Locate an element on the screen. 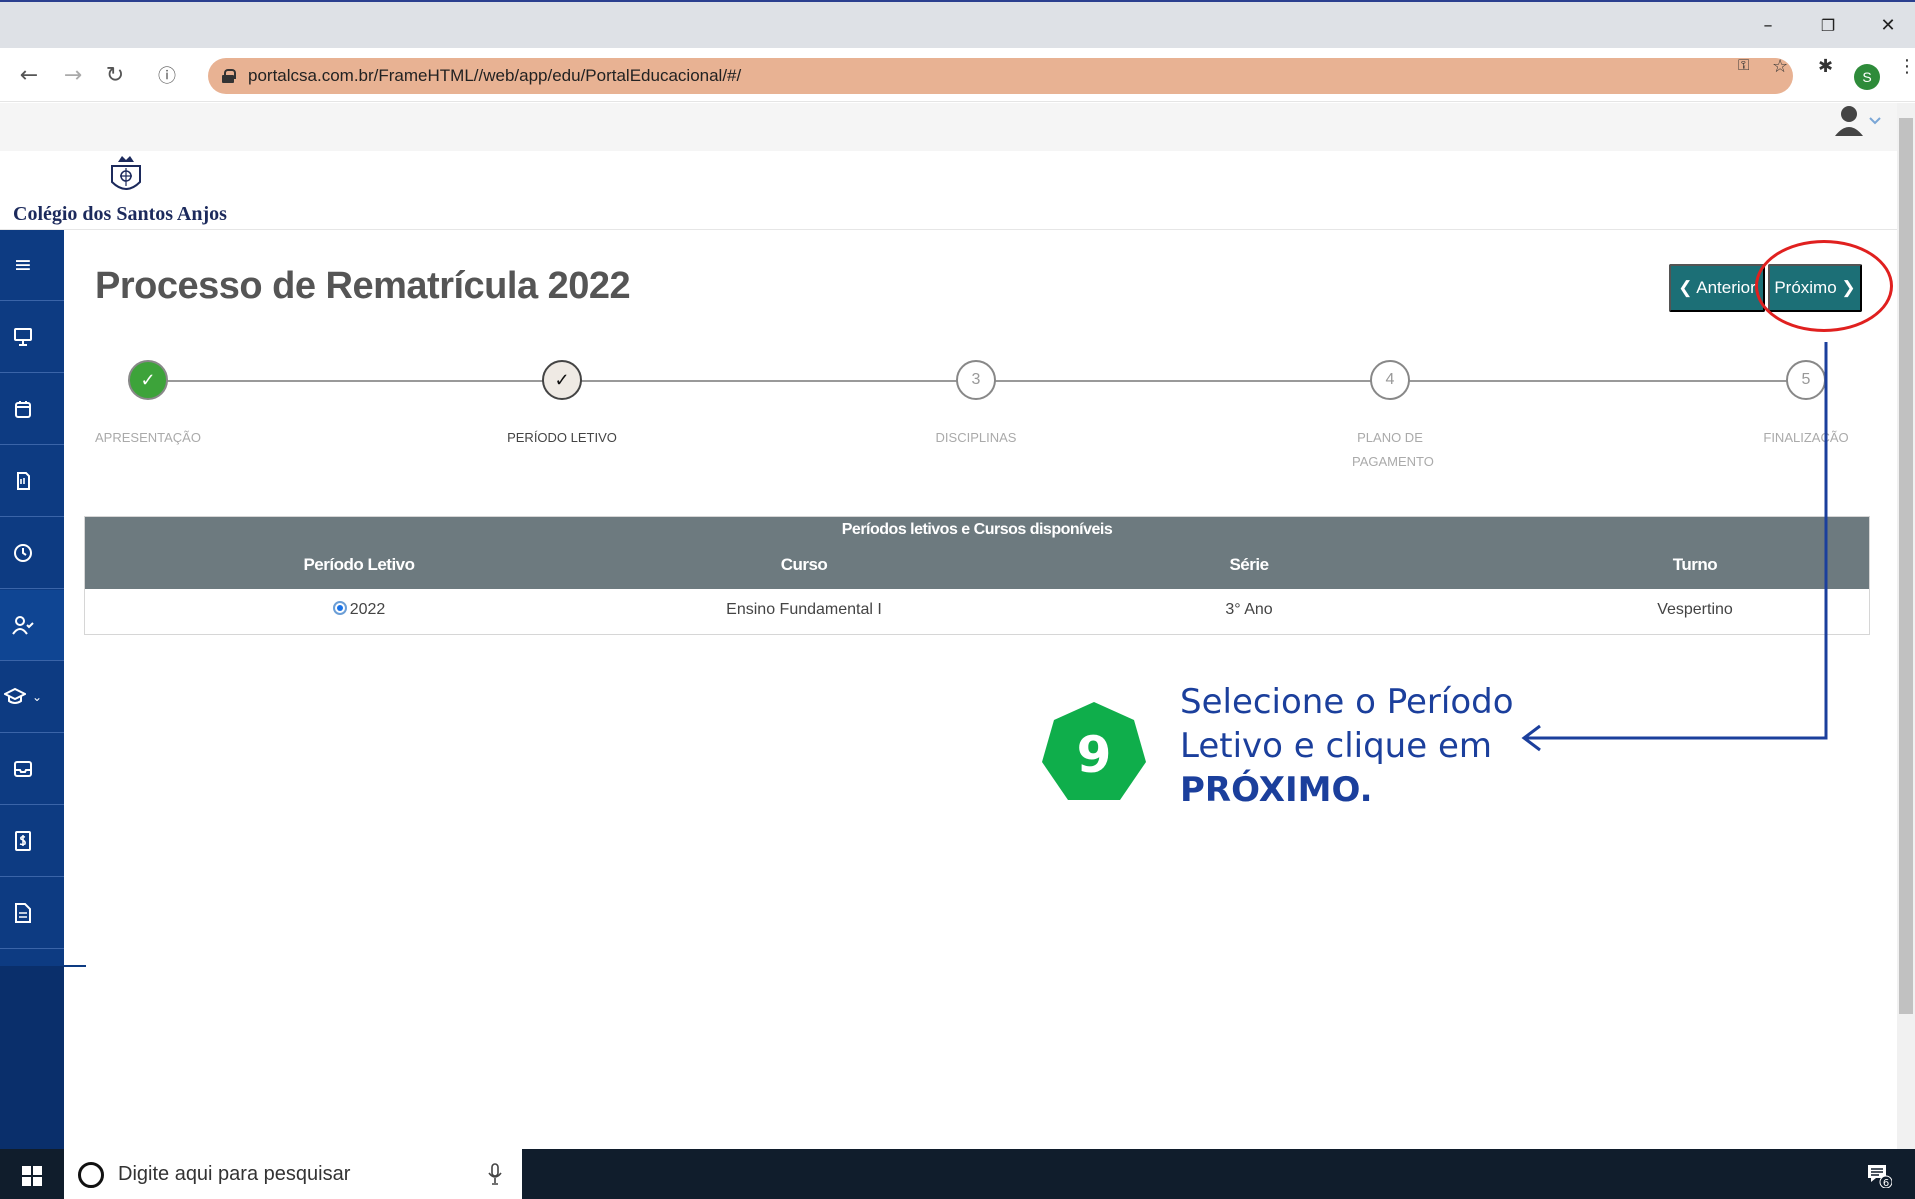 Image resolution: width=1915 pixels, height=1199 pixels. restore-button: ❐ is located at coordinates (1828, 25).